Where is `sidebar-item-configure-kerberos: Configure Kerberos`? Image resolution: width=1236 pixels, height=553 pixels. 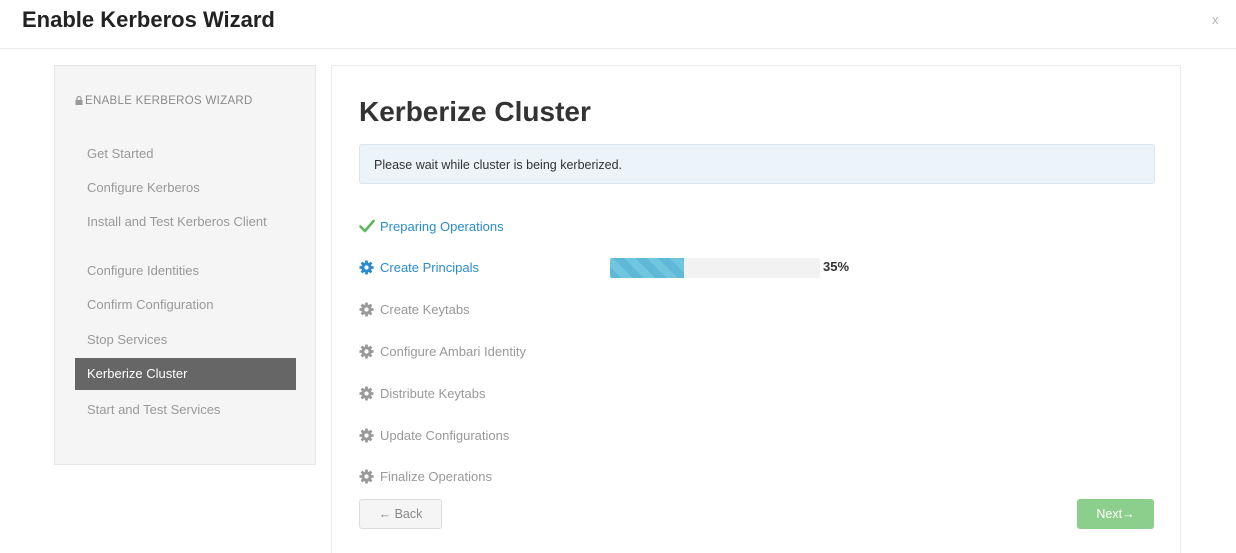 sidebar-item-configure-kerberos: Configure Kerberos is located at coordinates (185, 187).